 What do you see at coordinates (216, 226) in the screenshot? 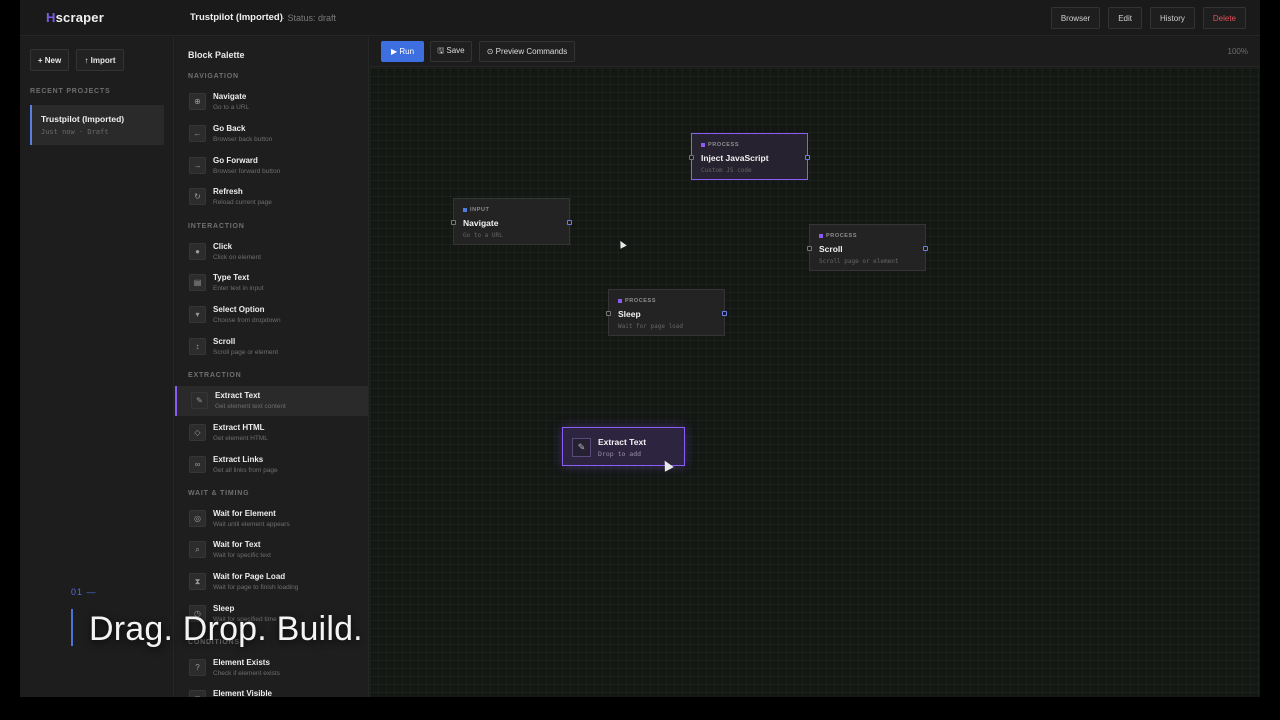
I see `section-interaction: INTERACTION` at bounding box center [216, 226].